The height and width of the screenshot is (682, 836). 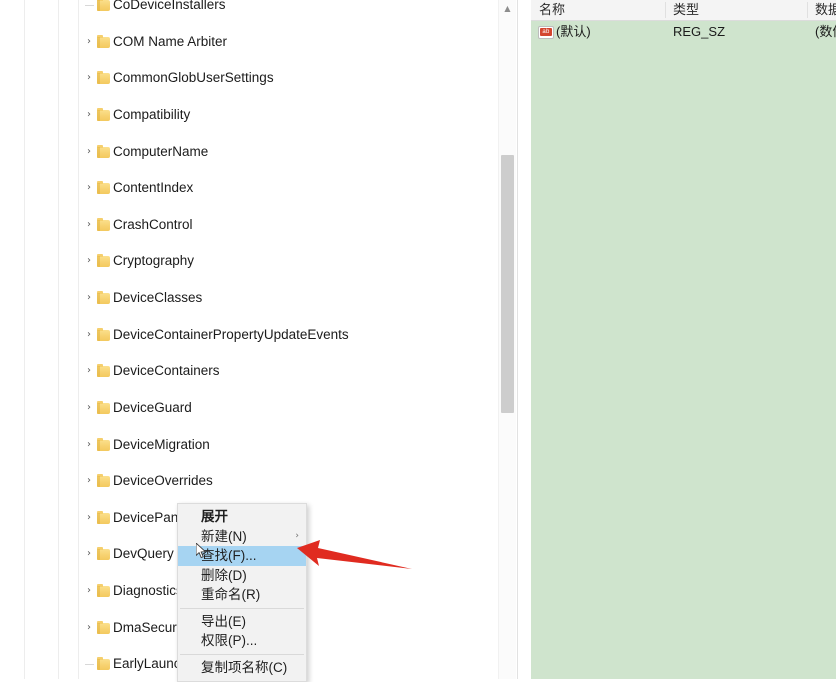 What do you see at coordinates (224, 536) in the screenshot?
I see `menu-item-label: 新建(N)` at bounding box center [224, 536].